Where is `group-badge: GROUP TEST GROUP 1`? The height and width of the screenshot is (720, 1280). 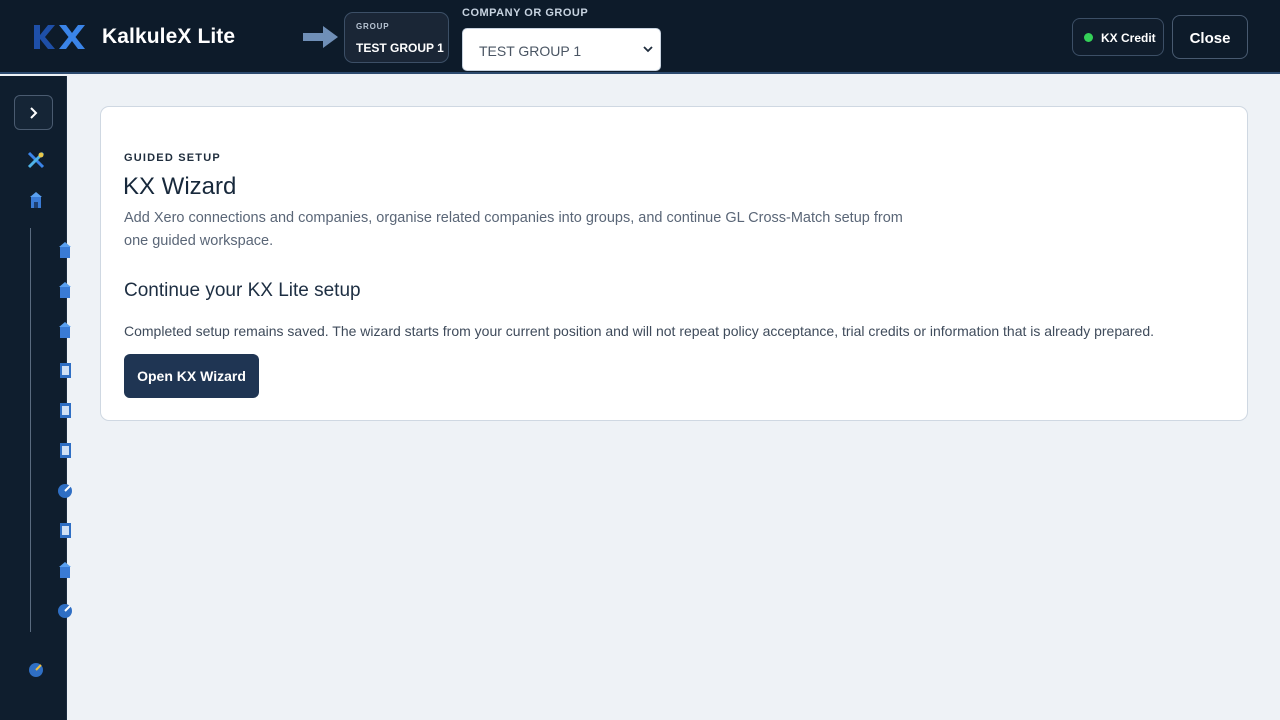
group-badge: GROUP TEST GROUP 1 is located at coordinates (396, 37).